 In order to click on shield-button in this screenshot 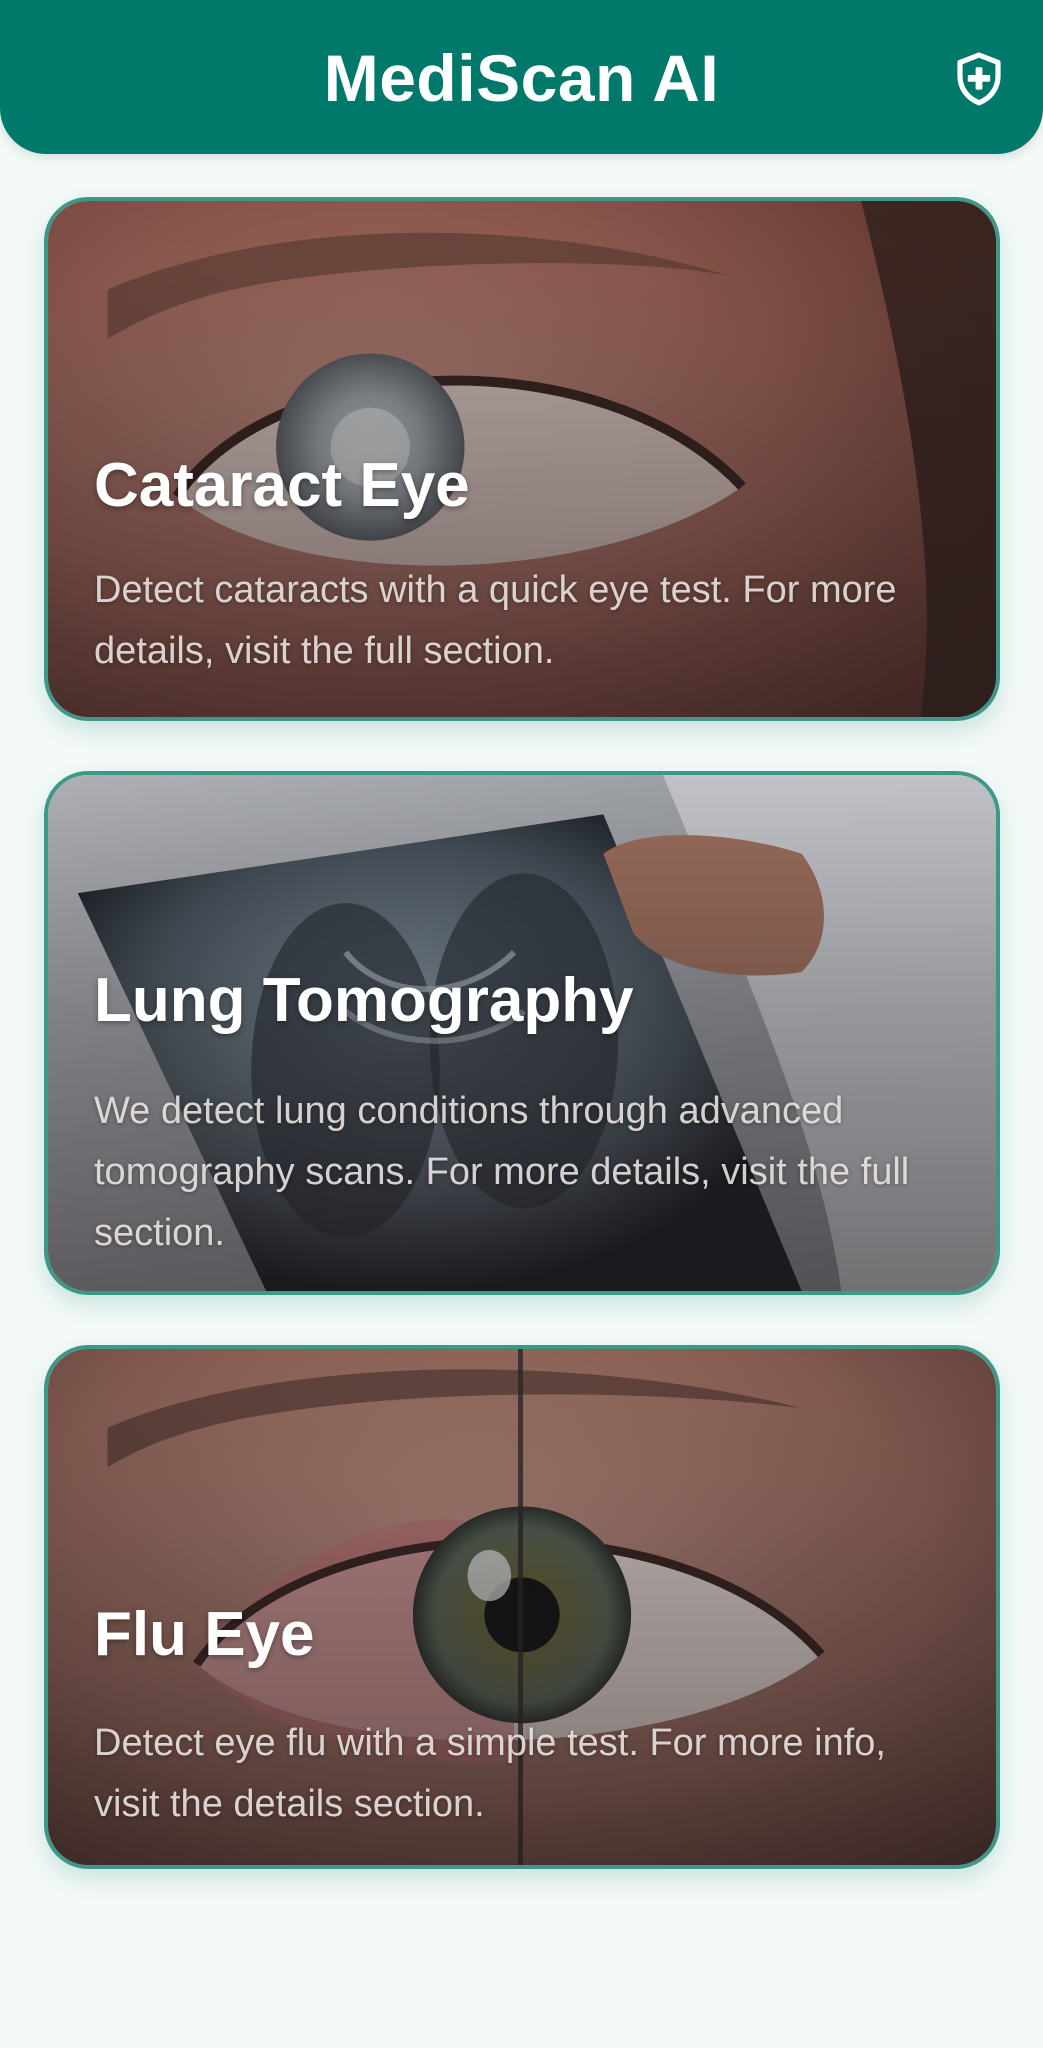, I will do `click(979, 81)`.